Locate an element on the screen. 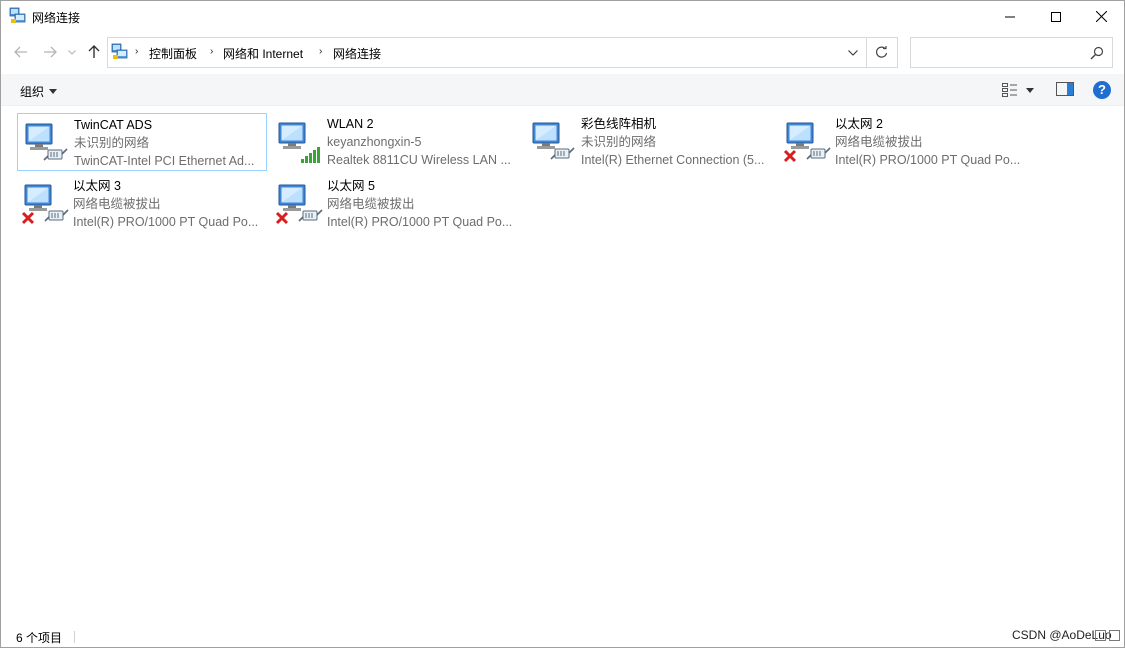  navigation-bar: › 控制面板 › 网络和 Internet › 网络连接 is located at coordinates (562, 52).